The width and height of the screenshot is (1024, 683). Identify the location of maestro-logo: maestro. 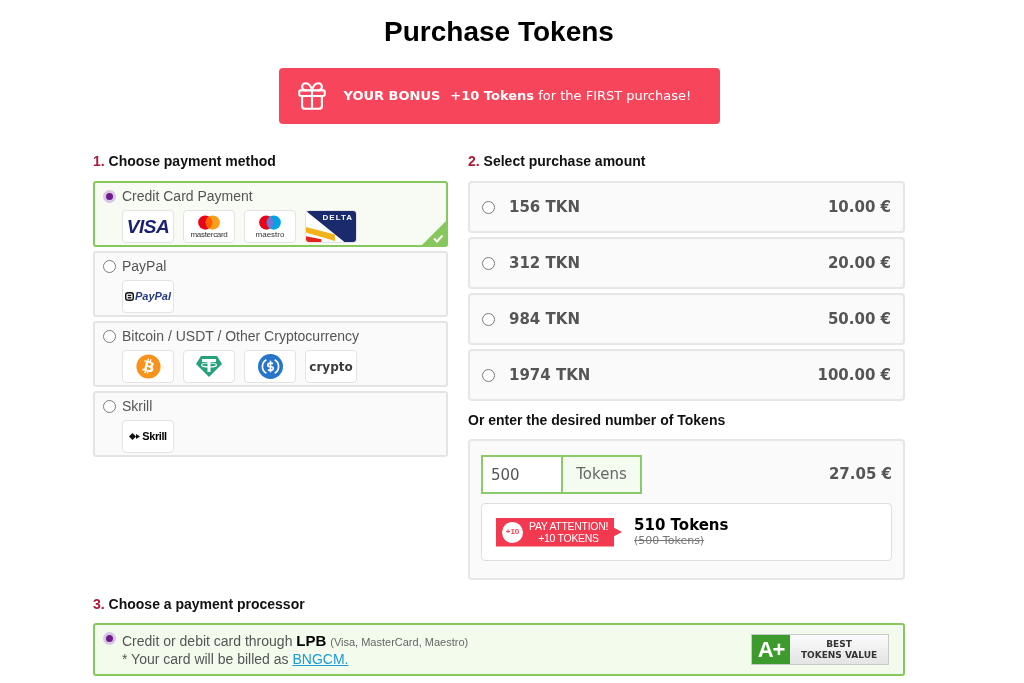
(270, 226).